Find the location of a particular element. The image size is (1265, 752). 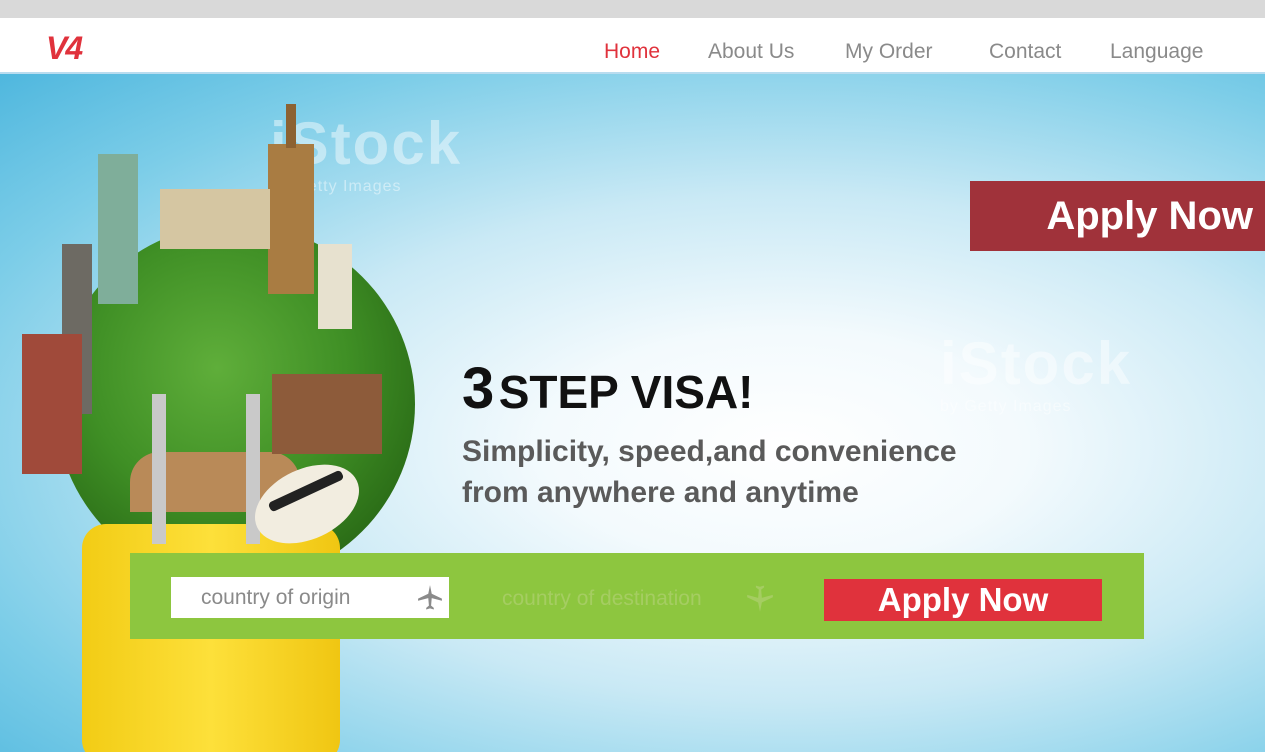

statue-of-liberty-image is located at coordinates (118, 229).